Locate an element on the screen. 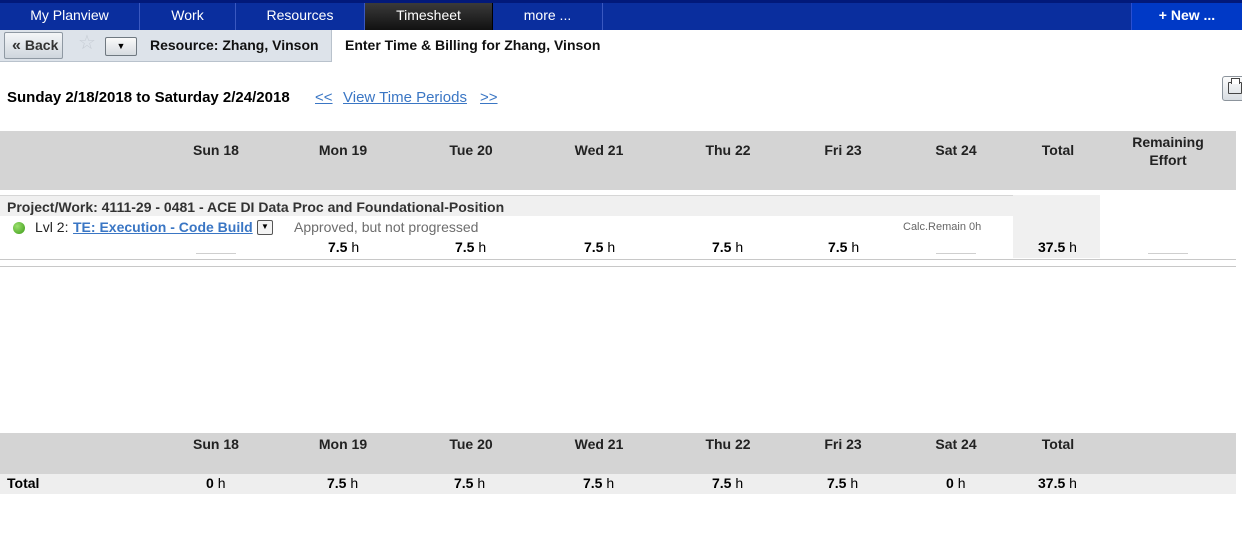 The image size is (1242, 533). time-period-label: Sunday 2/18/2018 to Saturday 2/24/2018 is located at coordinates (148, 97).